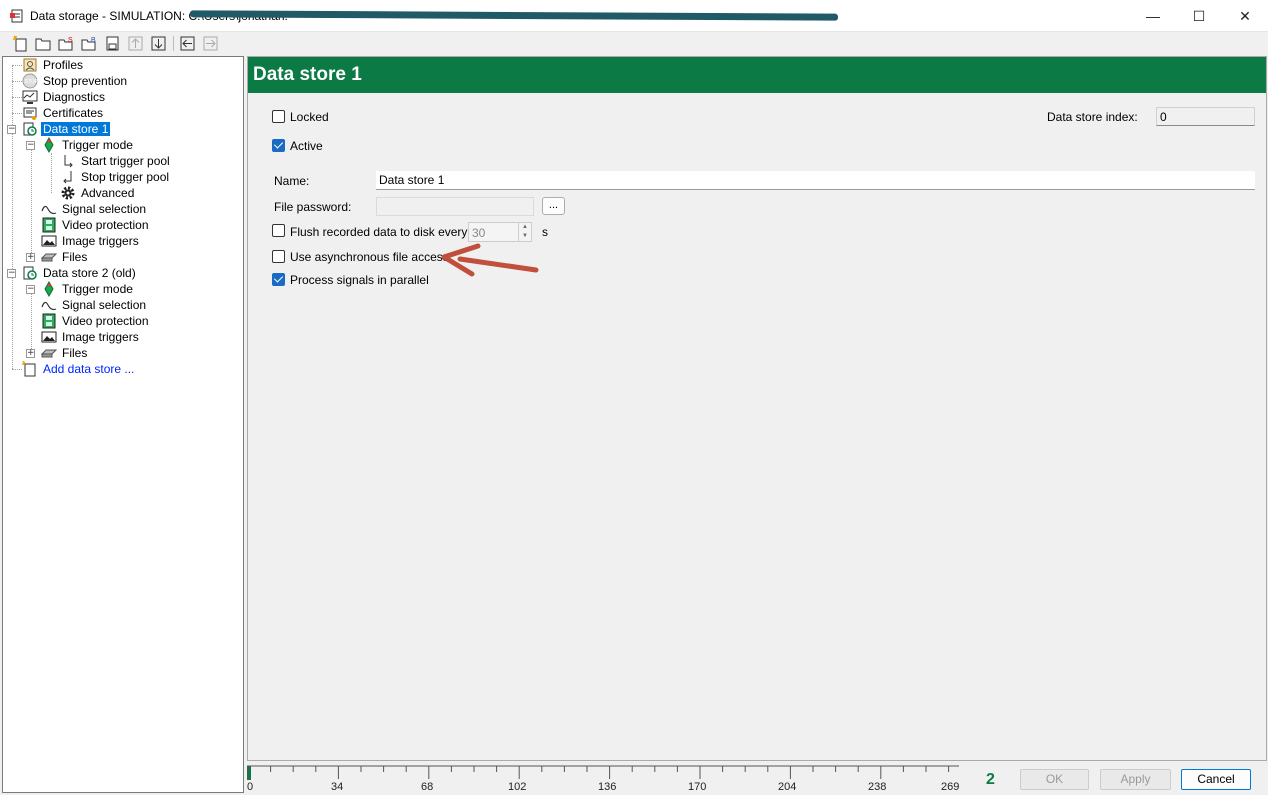 The height and width of the screenshot is (795, 1268). I want to click on start-trigger-icon, so click(68, 161).